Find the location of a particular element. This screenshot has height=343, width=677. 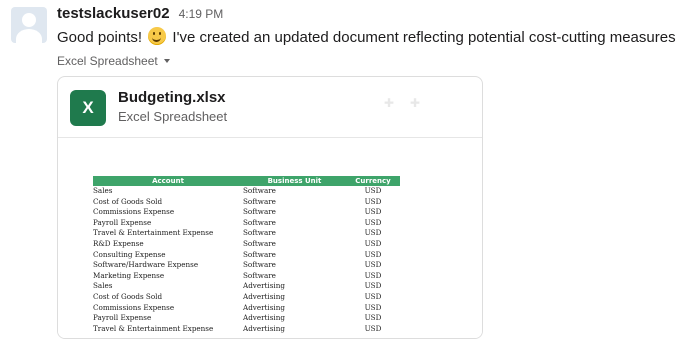

attachment-toggle: Excel Spreadsheet is located at coordinates (364, 61).